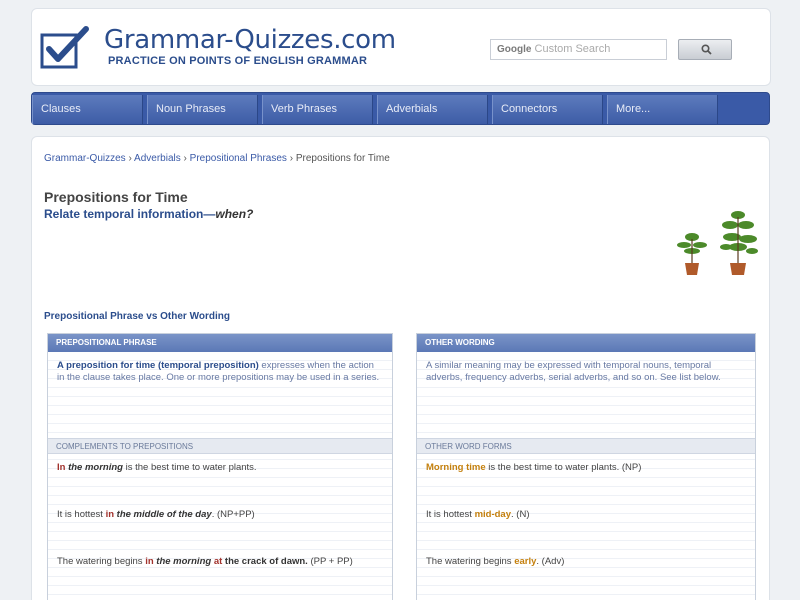 The height and width of the screenshot is (600, 800). Describe the element at coordinates (342, 158) in the screenshot. I see `breadcrumb-current: Prepositions for Time` at that location.